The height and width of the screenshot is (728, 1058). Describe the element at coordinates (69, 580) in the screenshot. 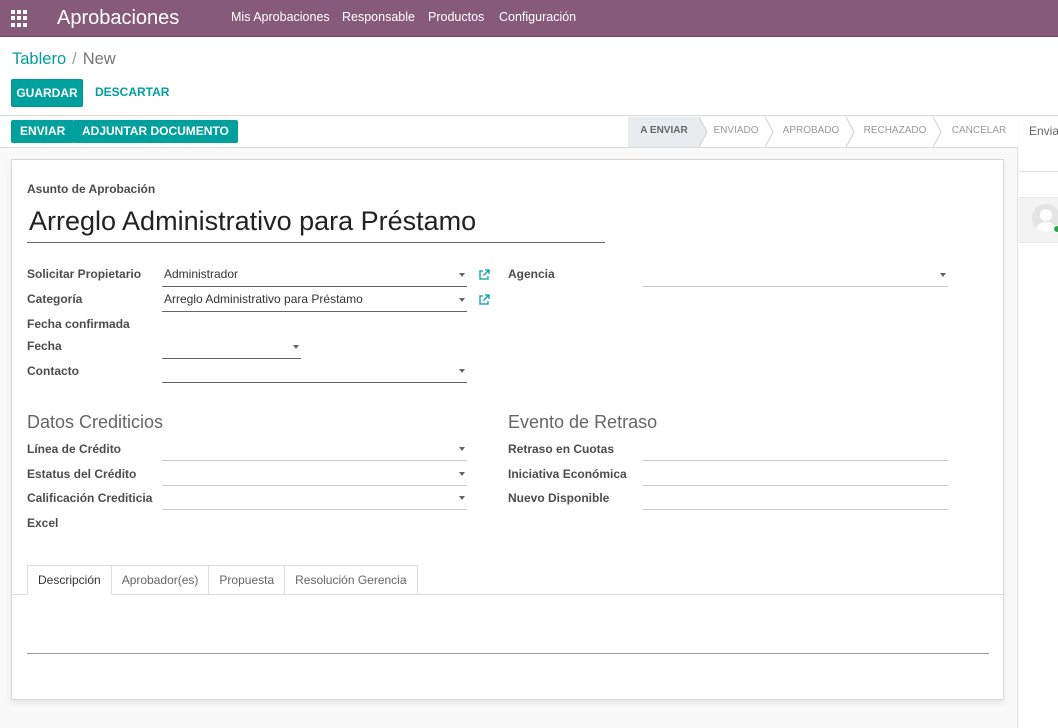

I see `tab-descripcion: Descripción` at that location.